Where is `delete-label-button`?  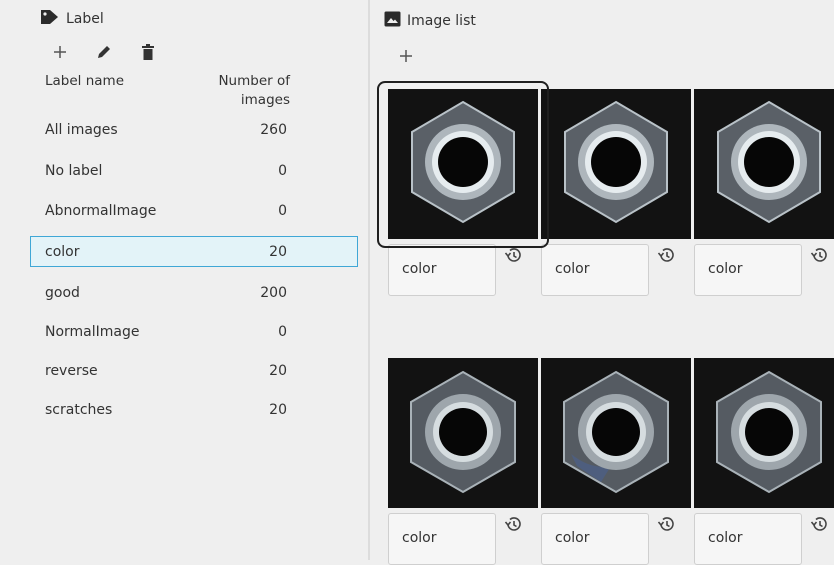
delete-label-button is located at coordinates (148, 52).